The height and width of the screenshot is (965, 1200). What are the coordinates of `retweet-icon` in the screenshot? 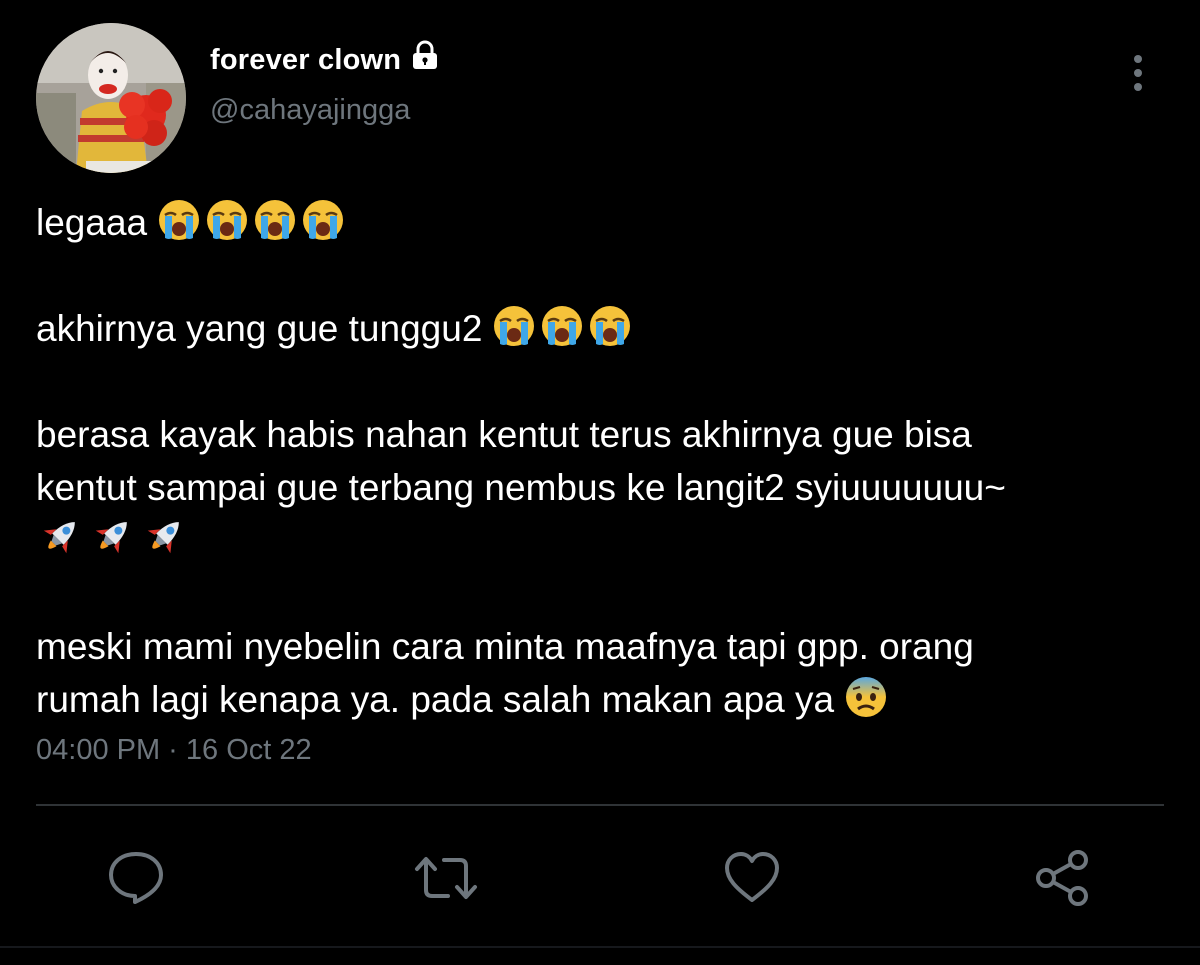 It's located at (446, 878).